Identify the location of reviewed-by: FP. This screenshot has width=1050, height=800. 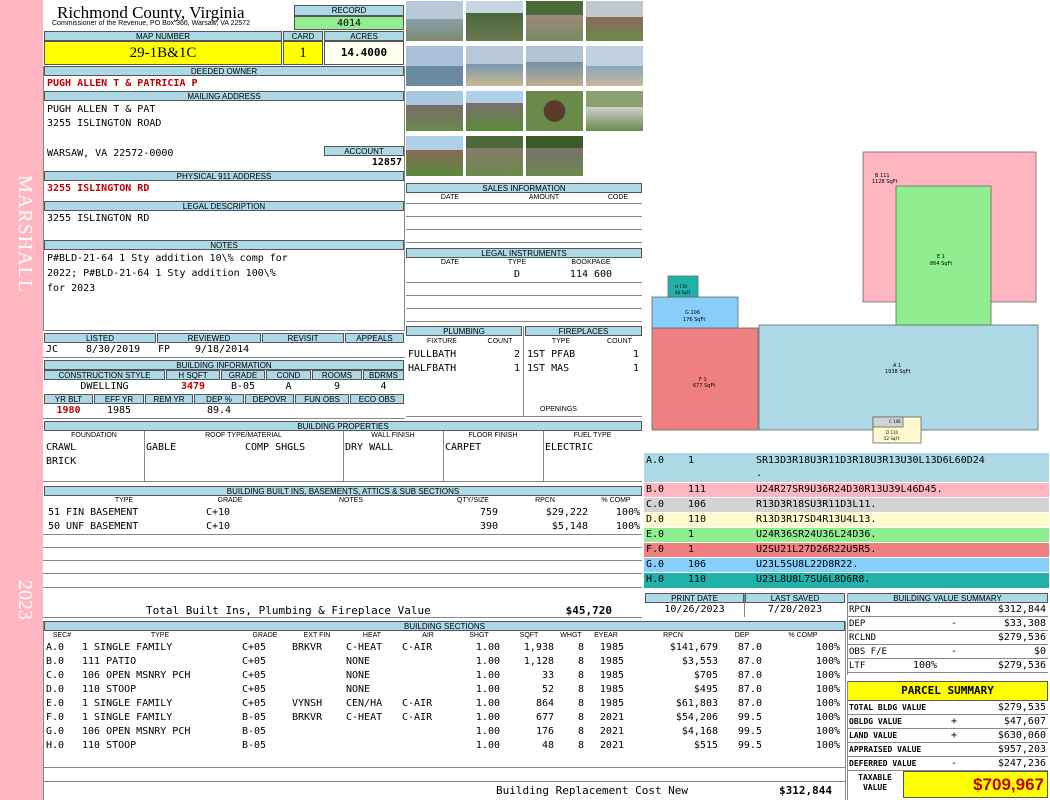
(164, 349).